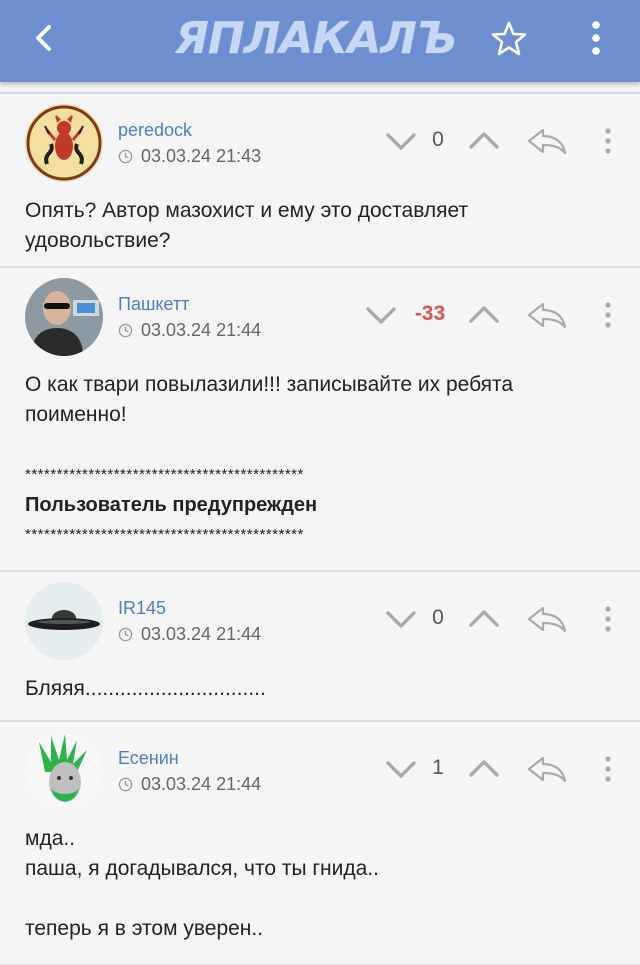  I want to click on comment-line: паша, я догадывался, что ты гнида.., so click(202, 868).